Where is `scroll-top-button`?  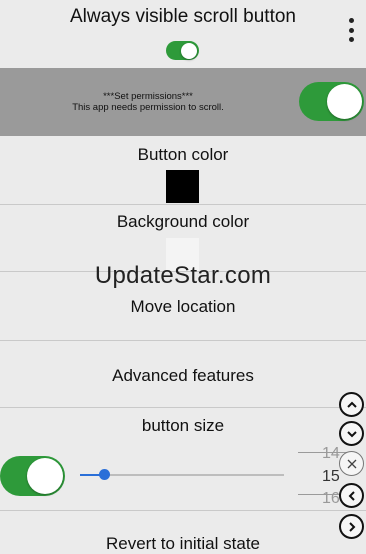
scroll-top-button is located at coordinates (351, 404).